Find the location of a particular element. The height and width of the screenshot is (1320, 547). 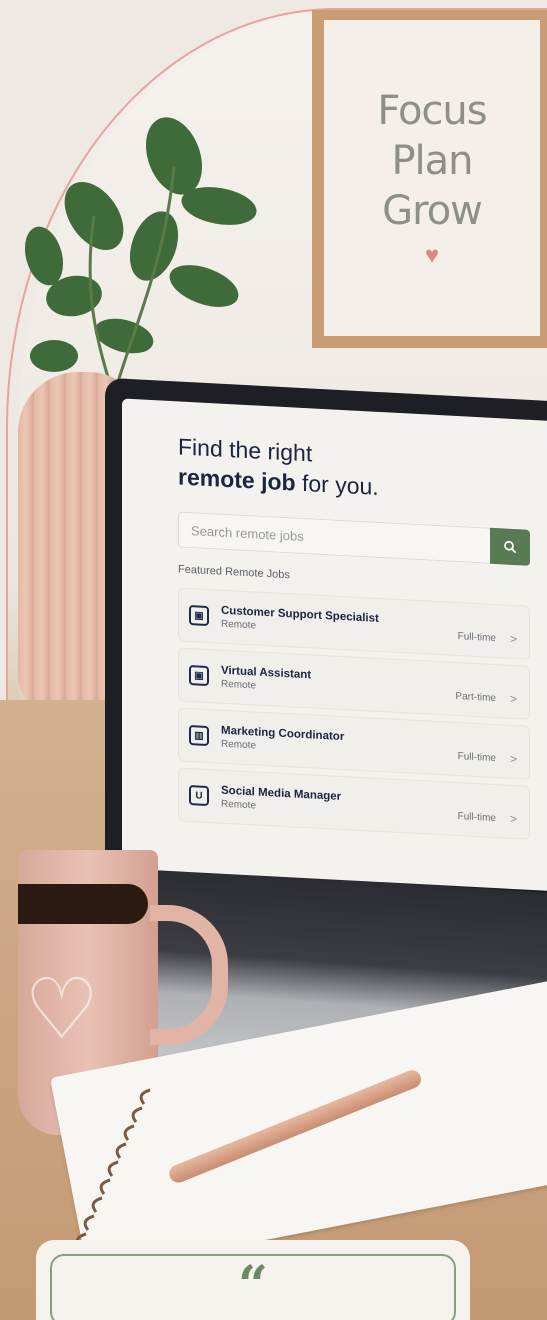

wall-poster: Focus Plan Grow ♥ is located at coordinates (429, 179).